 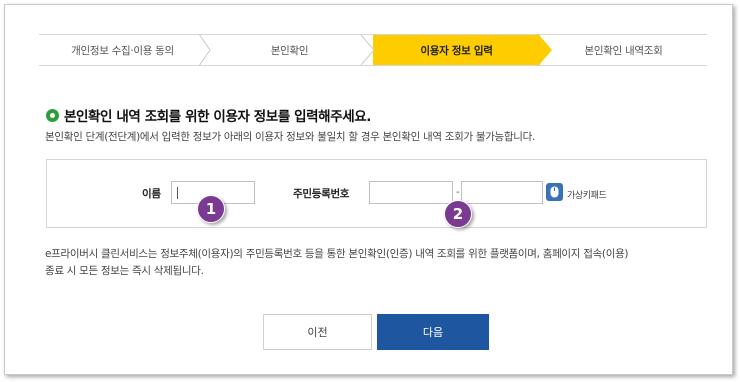 I want to click on step-history: 본인확인 내역조회, so click(x=623, y=50).